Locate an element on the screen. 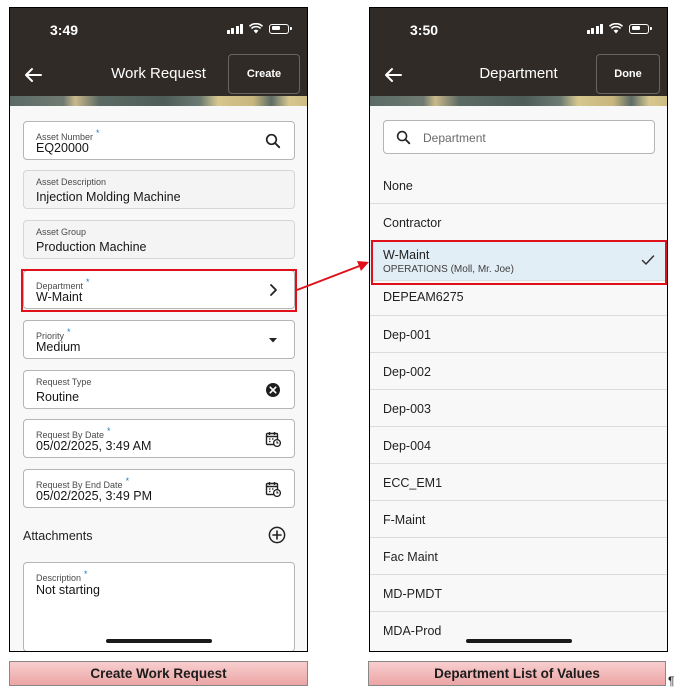  caption-department-list: Department List of Values is located at coordinates (517, 673).